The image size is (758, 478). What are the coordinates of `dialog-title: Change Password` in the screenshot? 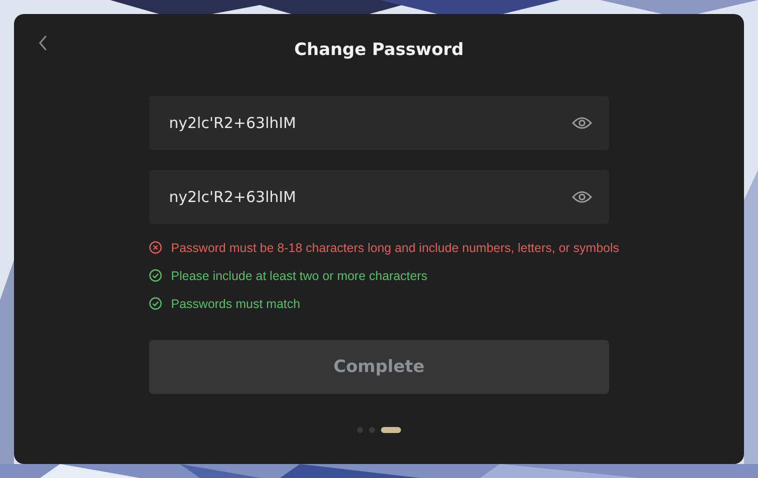 It's located at (379, 50).